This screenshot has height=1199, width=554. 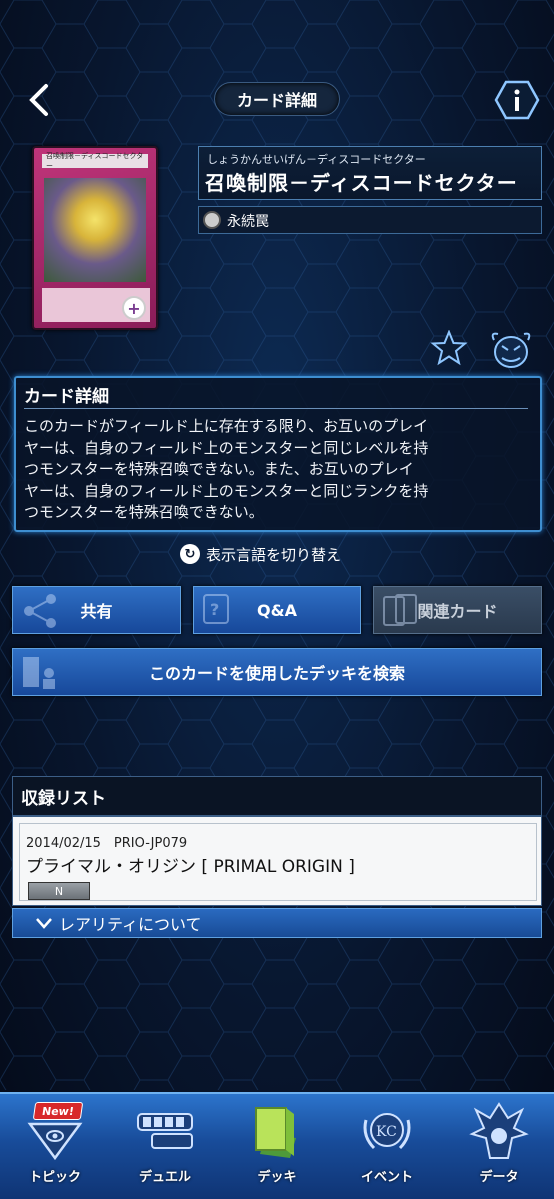 What do you see at coordinates (66, 397) in the screenshot?
I see `description-title: カード詳細` at bounding box center [66, 397].